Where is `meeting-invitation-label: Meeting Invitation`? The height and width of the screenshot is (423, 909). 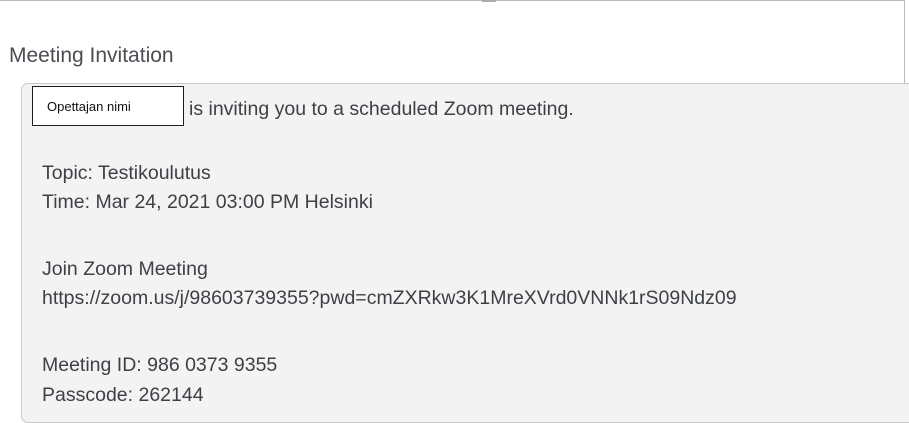
meeting-invitation-label: Meeting Invitation is located at coordinates (91, 55).